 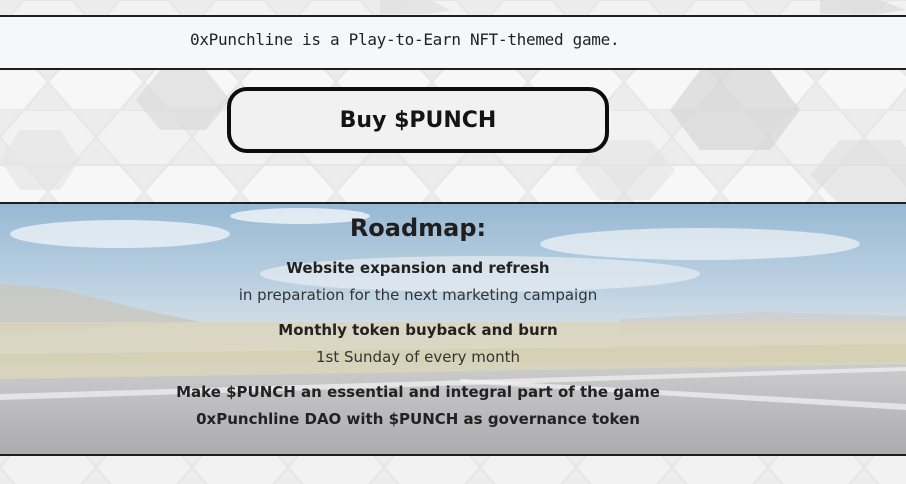 What do you see at coordinates (418, 357) in the screenshot?
I see `roadmap-item-2-detail: 1st Sunday of every month` at bounding box center [418, 357].